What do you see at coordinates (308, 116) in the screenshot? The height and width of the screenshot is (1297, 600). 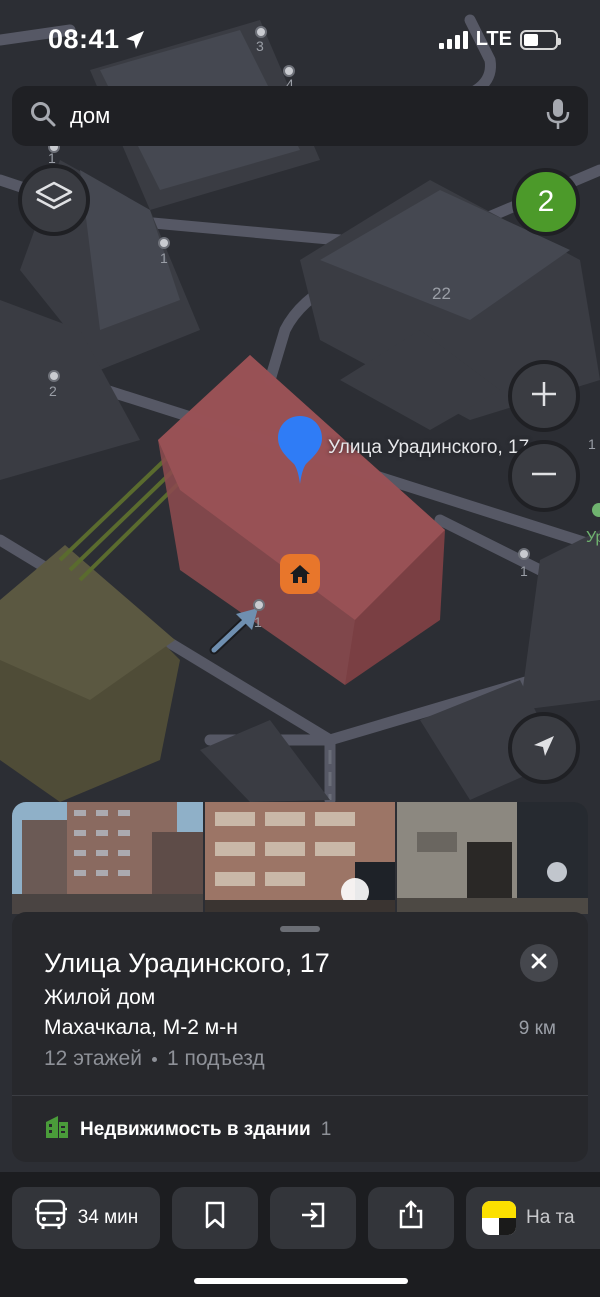 I see `search-input: дом` at bounding box center [308, 116].